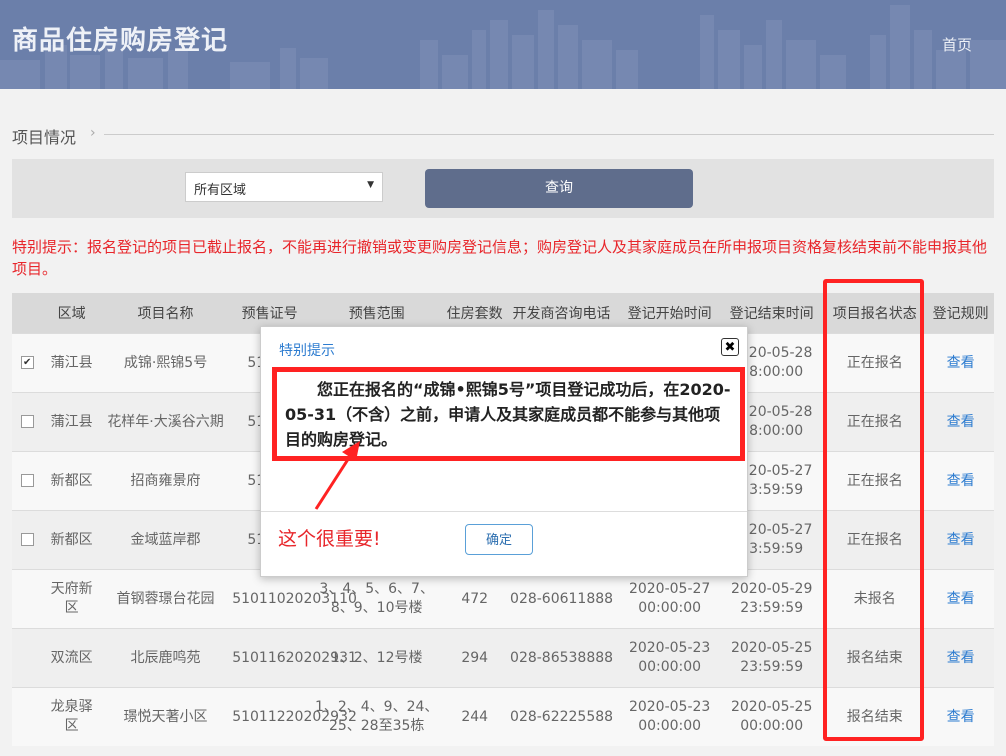  Describe the element at coordinates (561, 658) in the screenshot. I see `cell-phone: 028-86538888` at that location.